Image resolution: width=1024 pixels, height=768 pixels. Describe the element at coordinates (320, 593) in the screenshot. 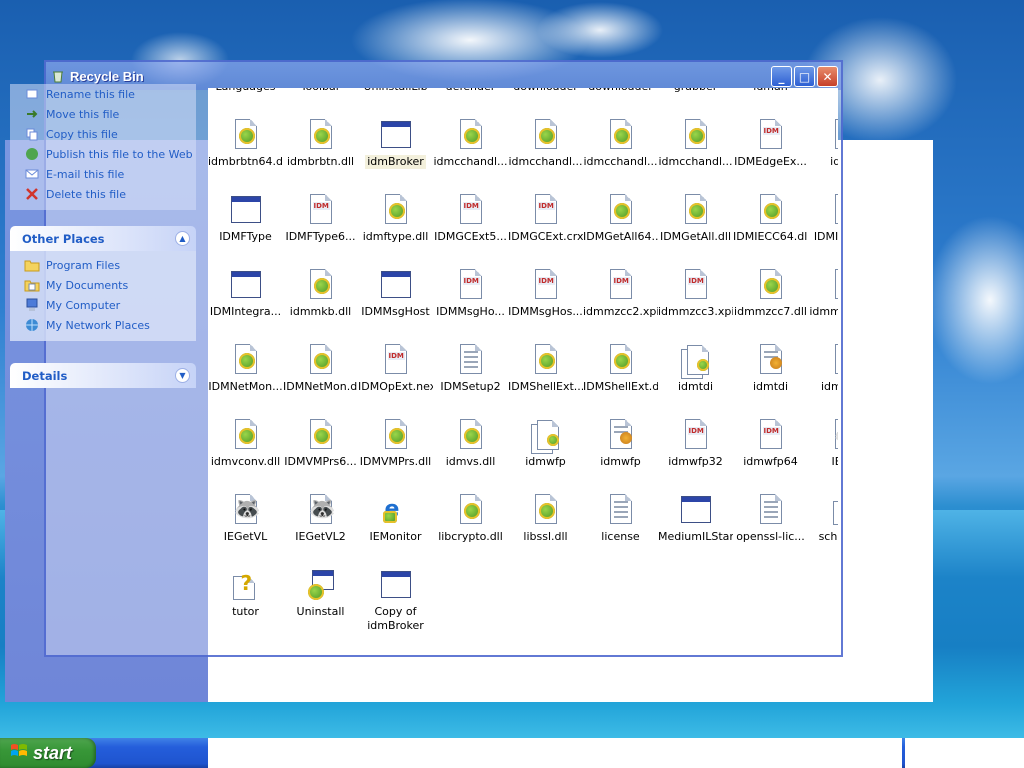

I see `file-item: Uninstall` at that location.